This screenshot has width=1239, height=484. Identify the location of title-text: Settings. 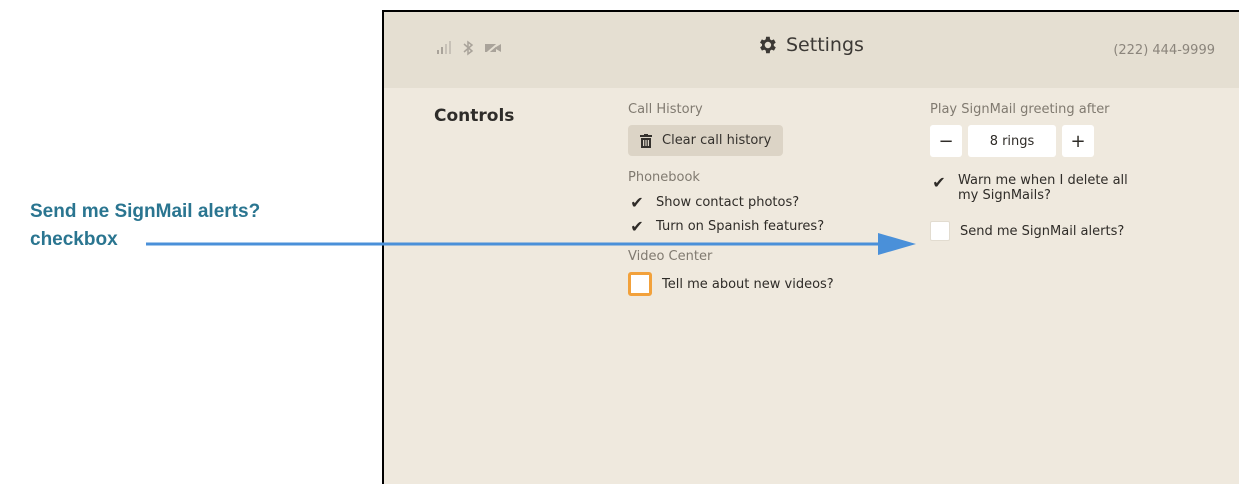
(825, 45).